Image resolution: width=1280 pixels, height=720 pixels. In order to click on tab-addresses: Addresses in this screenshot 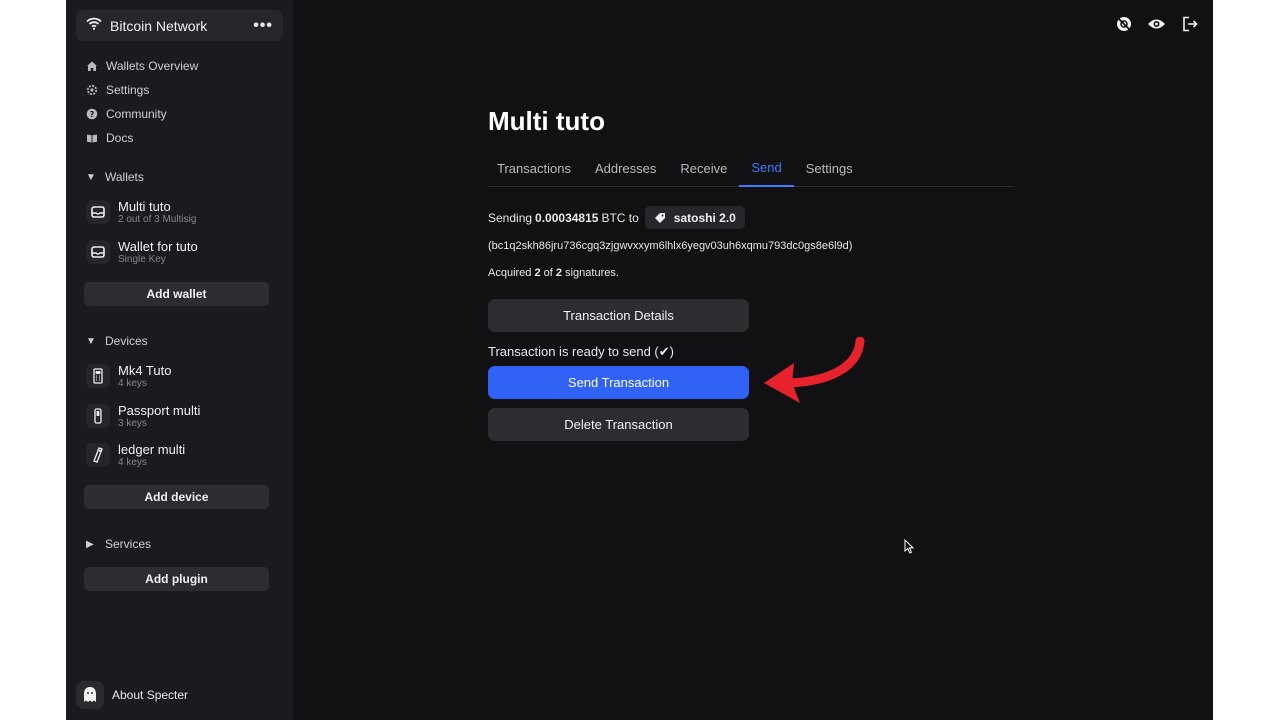, I will do `click(625, 168)`.